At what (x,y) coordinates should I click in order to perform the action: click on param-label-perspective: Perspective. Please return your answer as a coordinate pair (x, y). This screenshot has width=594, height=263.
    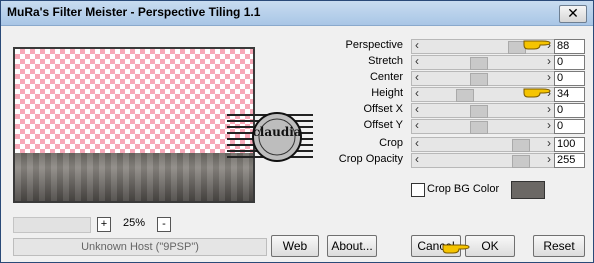
    Looking at the image, I should click on (374, 45).